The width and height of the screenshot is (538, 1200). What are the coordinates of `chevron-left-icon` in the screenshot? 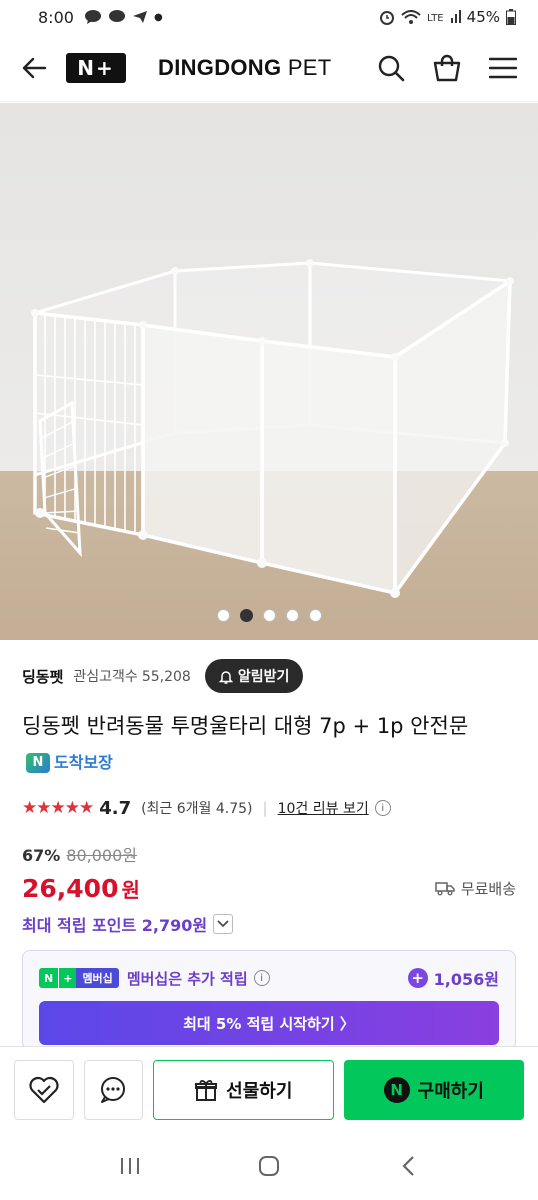 It's located at (408, 1166).